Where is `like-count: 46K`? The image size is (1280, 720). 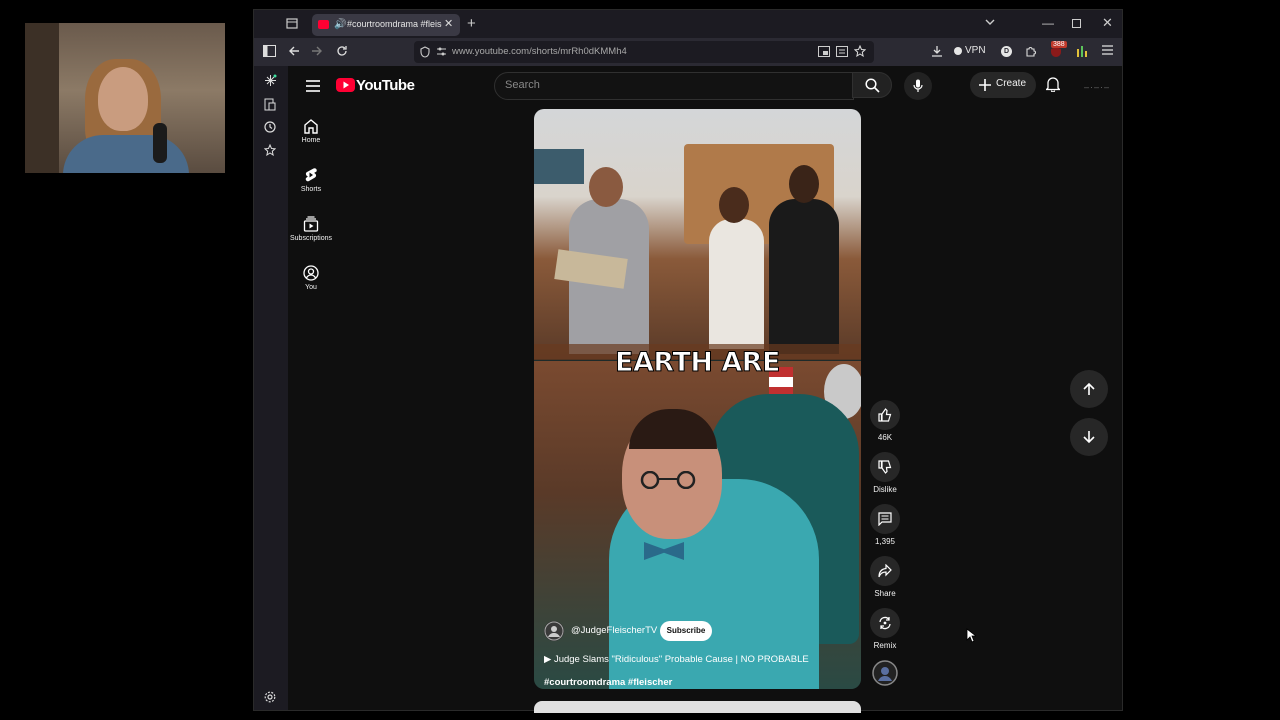 like-count: 46K is located at coordinates (885, 437).